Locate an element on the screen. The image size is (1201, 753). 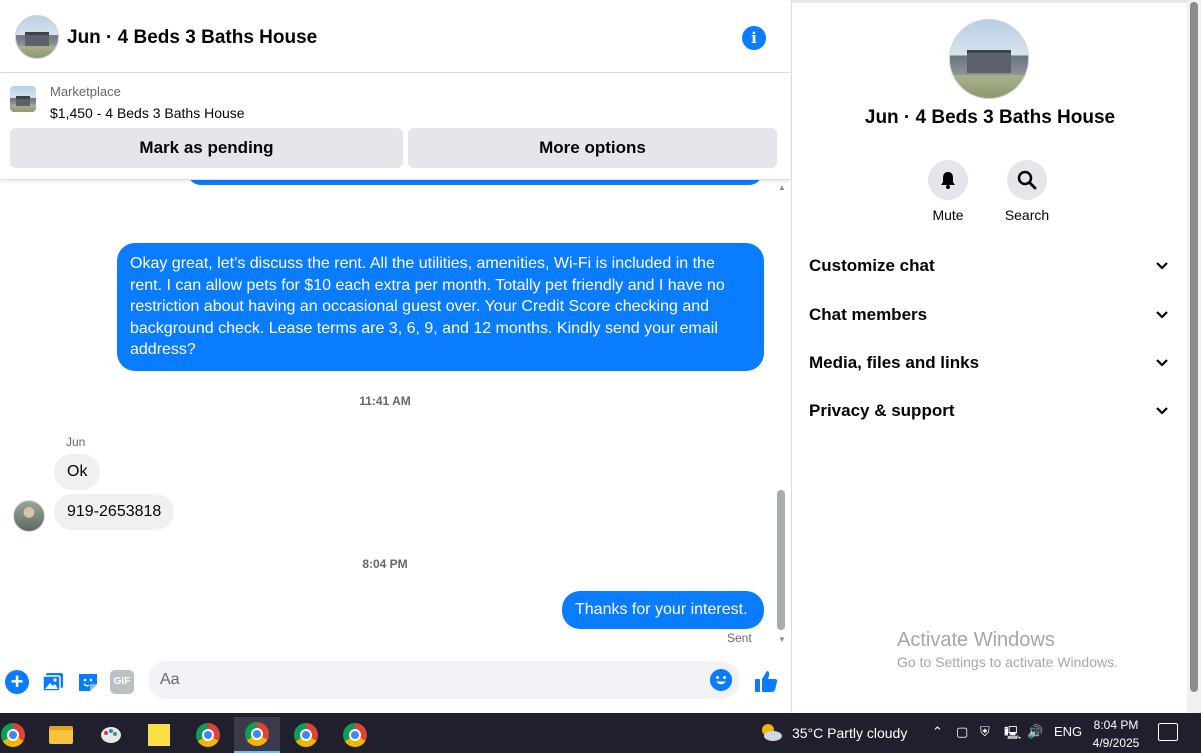
contact-avatar is located at coordinates (37, 37).